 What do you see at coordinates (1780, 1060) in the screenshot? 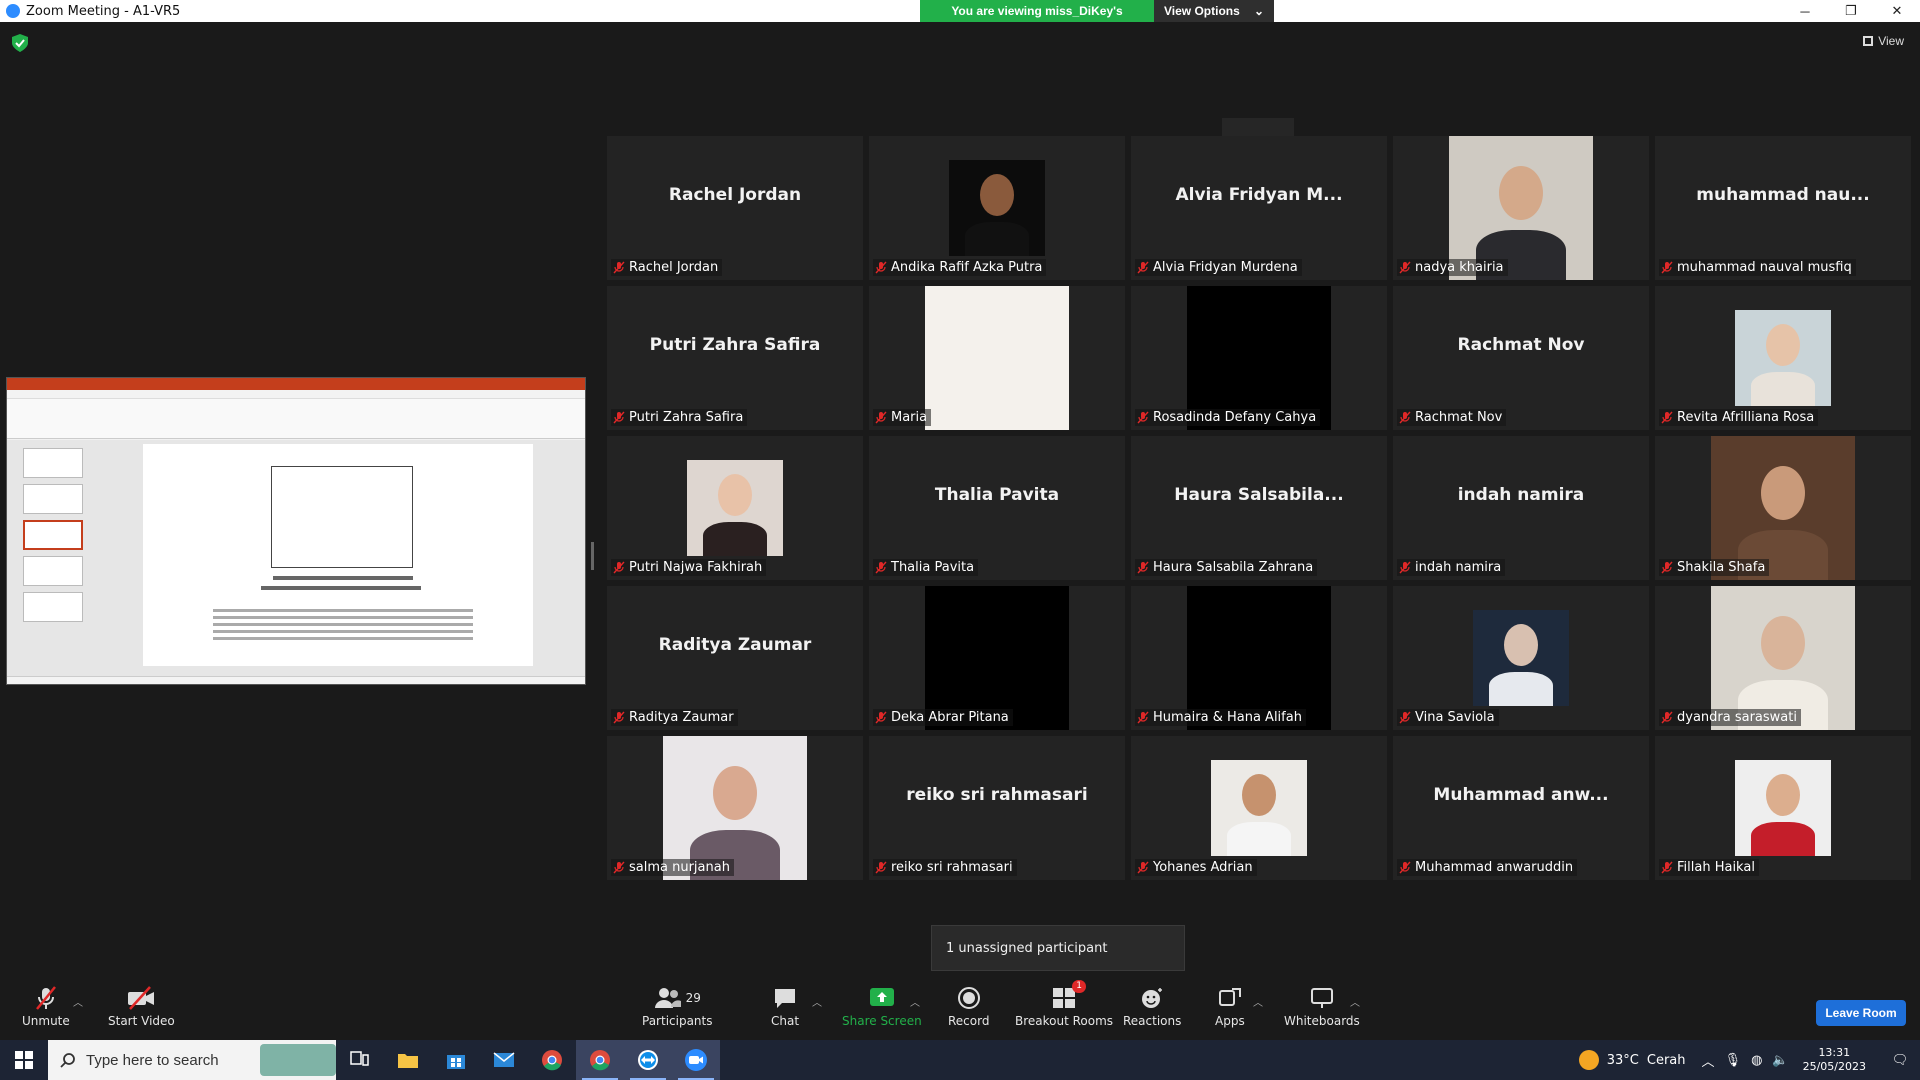
I see `volume-icon: 🔈` at bounding box center [1780, 1060].